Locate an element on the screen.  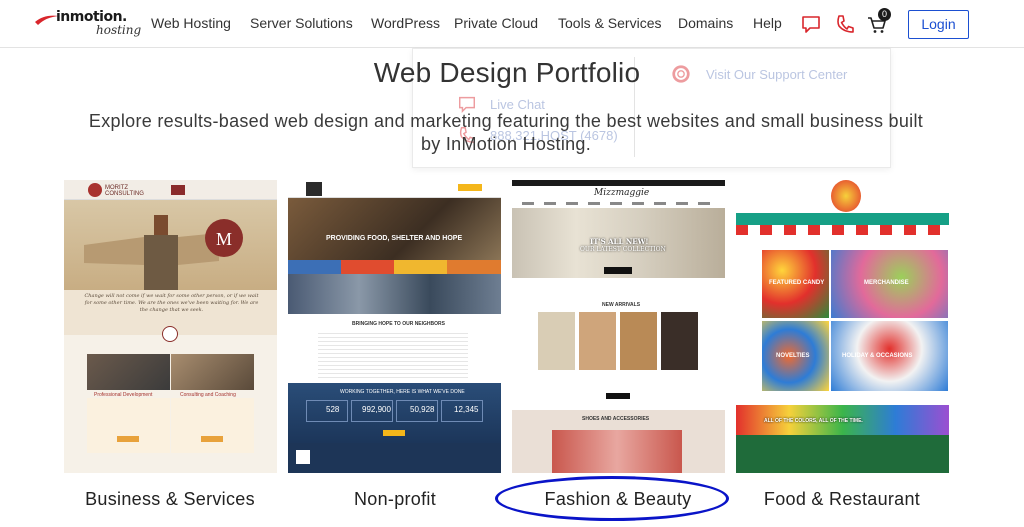
thumb-hero-headline: IT'S ALL NEW! is located at coordinates (619, 241).